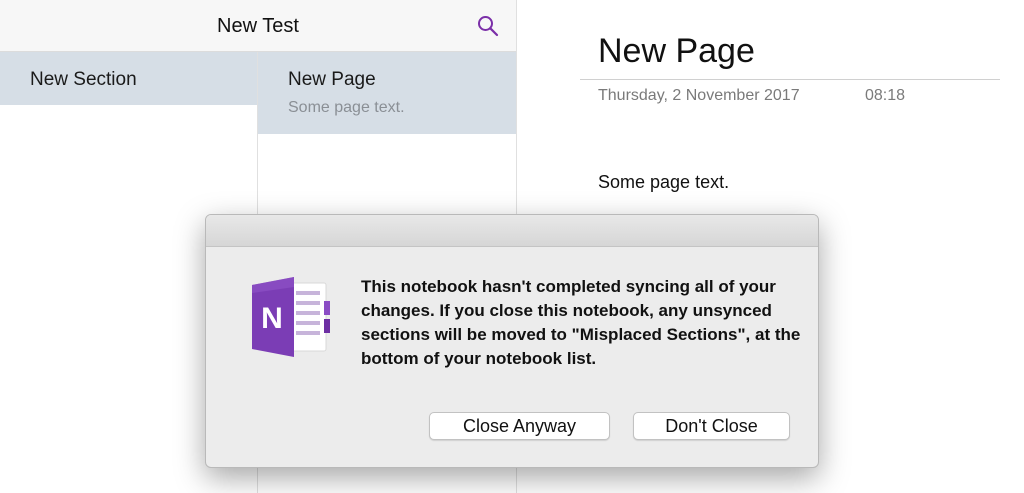  What do you see at coordinates (711, 426) in the screenshot?
I see `dont-close-button: Don't Close` at bounding box center [711, 426].